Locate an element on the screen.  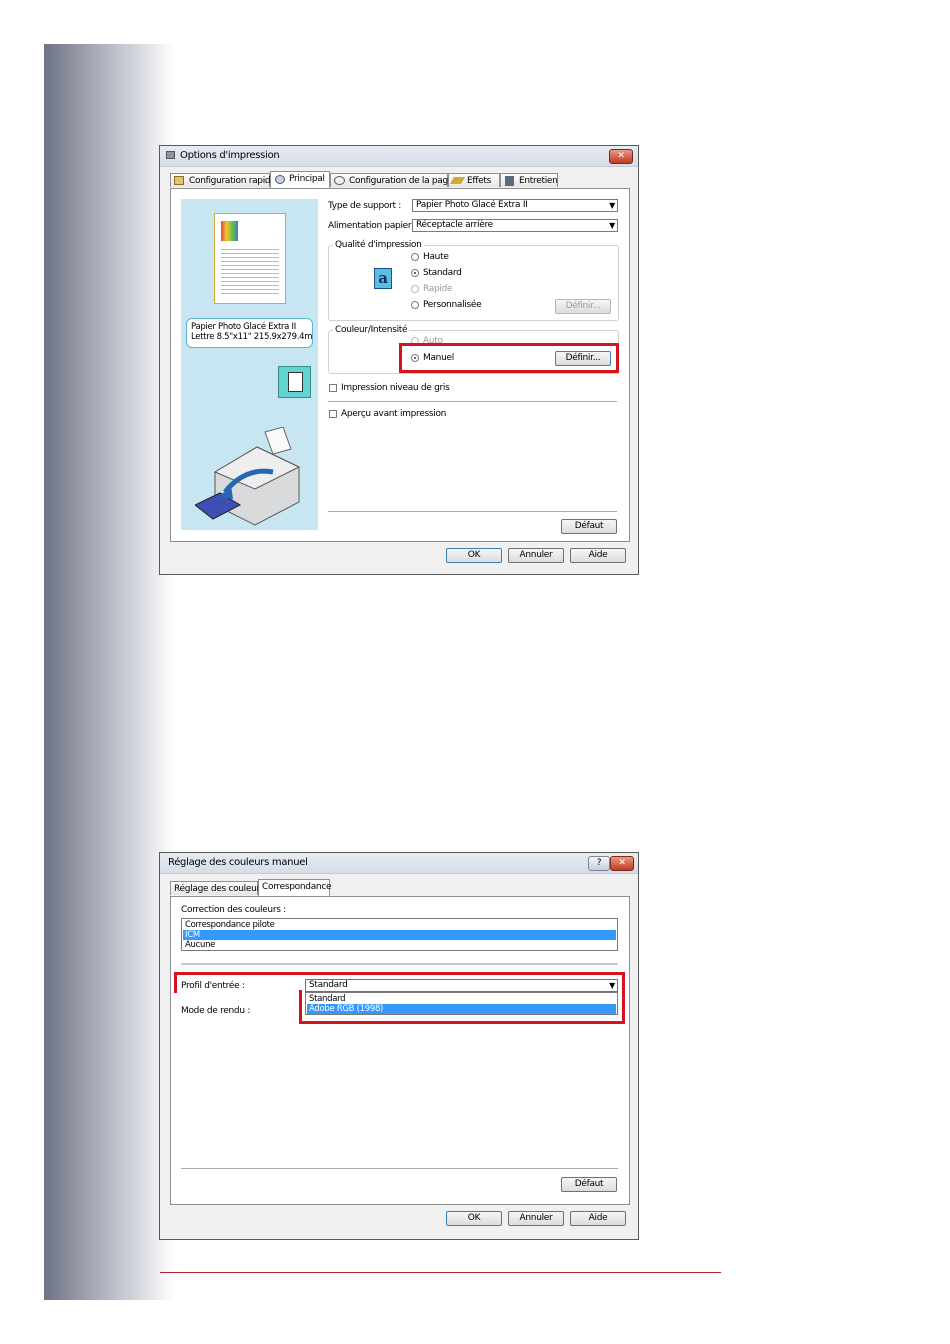
media-caption-line1: Papier Photo Glacé Extra II is located at coordinates (243, 327).